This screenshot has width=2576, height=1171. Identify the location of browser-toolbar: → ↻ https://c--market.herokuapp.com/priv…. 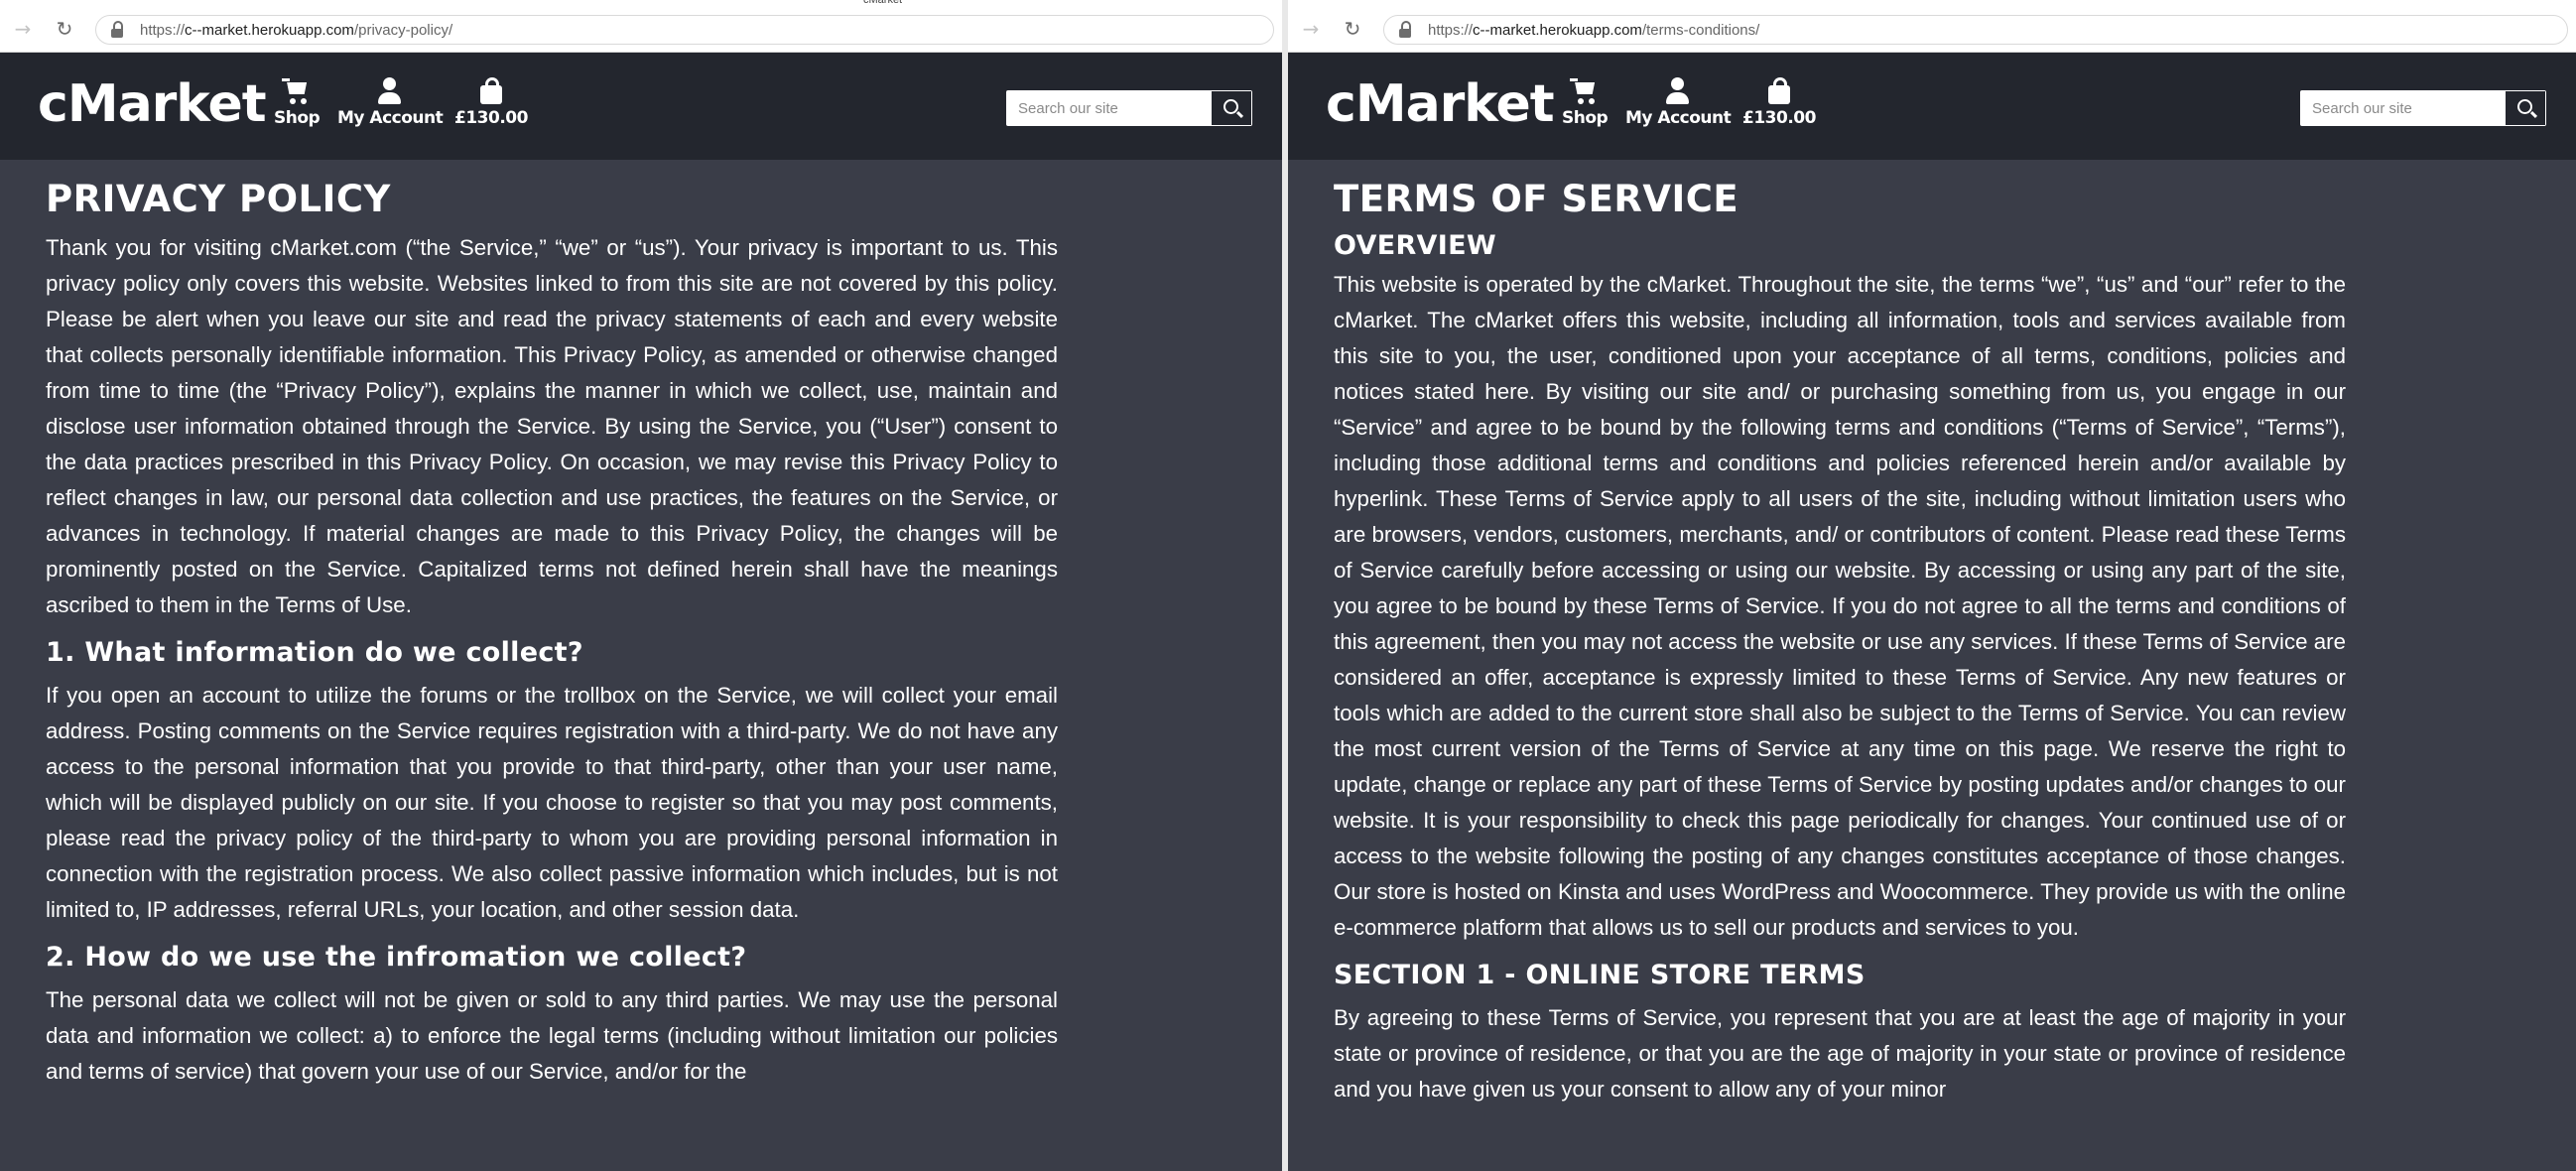
(641, 30).